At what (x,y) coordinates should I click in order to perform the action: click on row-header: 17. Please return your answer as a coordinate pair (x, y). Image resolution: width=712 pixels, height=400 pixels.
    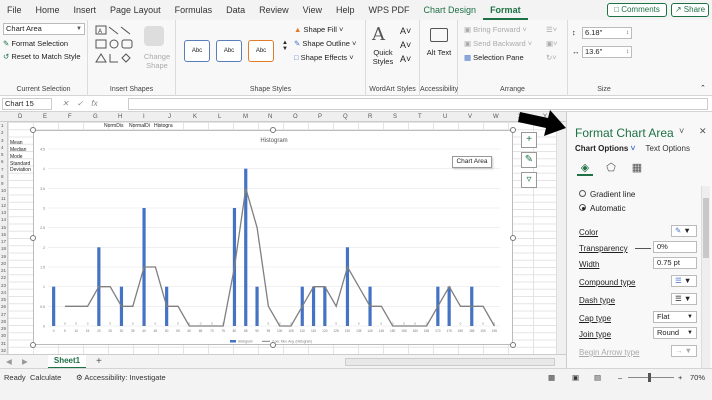
    Looking at the image, I should click on (3, 241).